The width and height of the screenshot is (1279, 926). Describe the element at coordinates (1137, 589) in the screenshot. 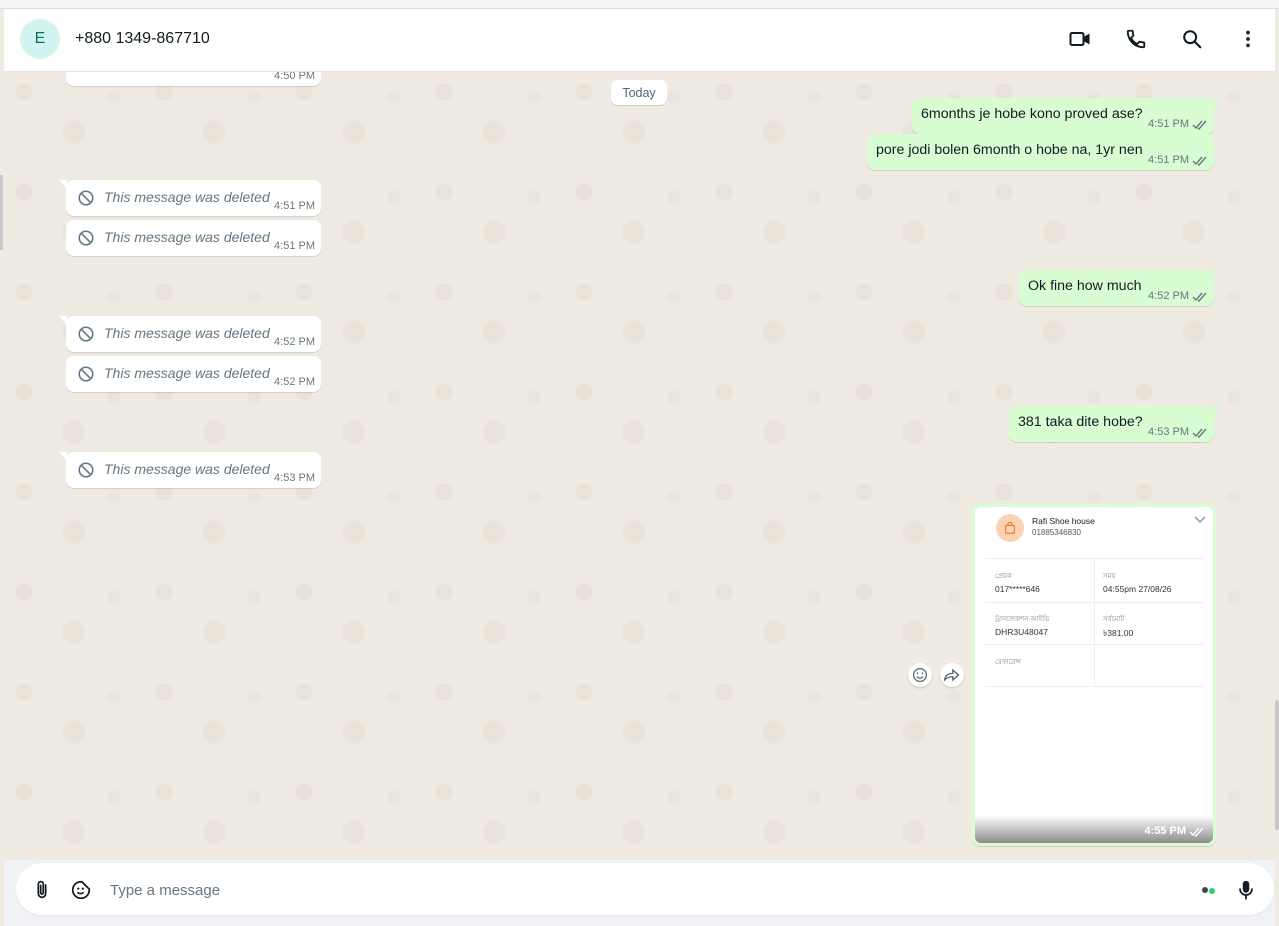

I see `time-value: 04:55pm 27/08/26` at that location.